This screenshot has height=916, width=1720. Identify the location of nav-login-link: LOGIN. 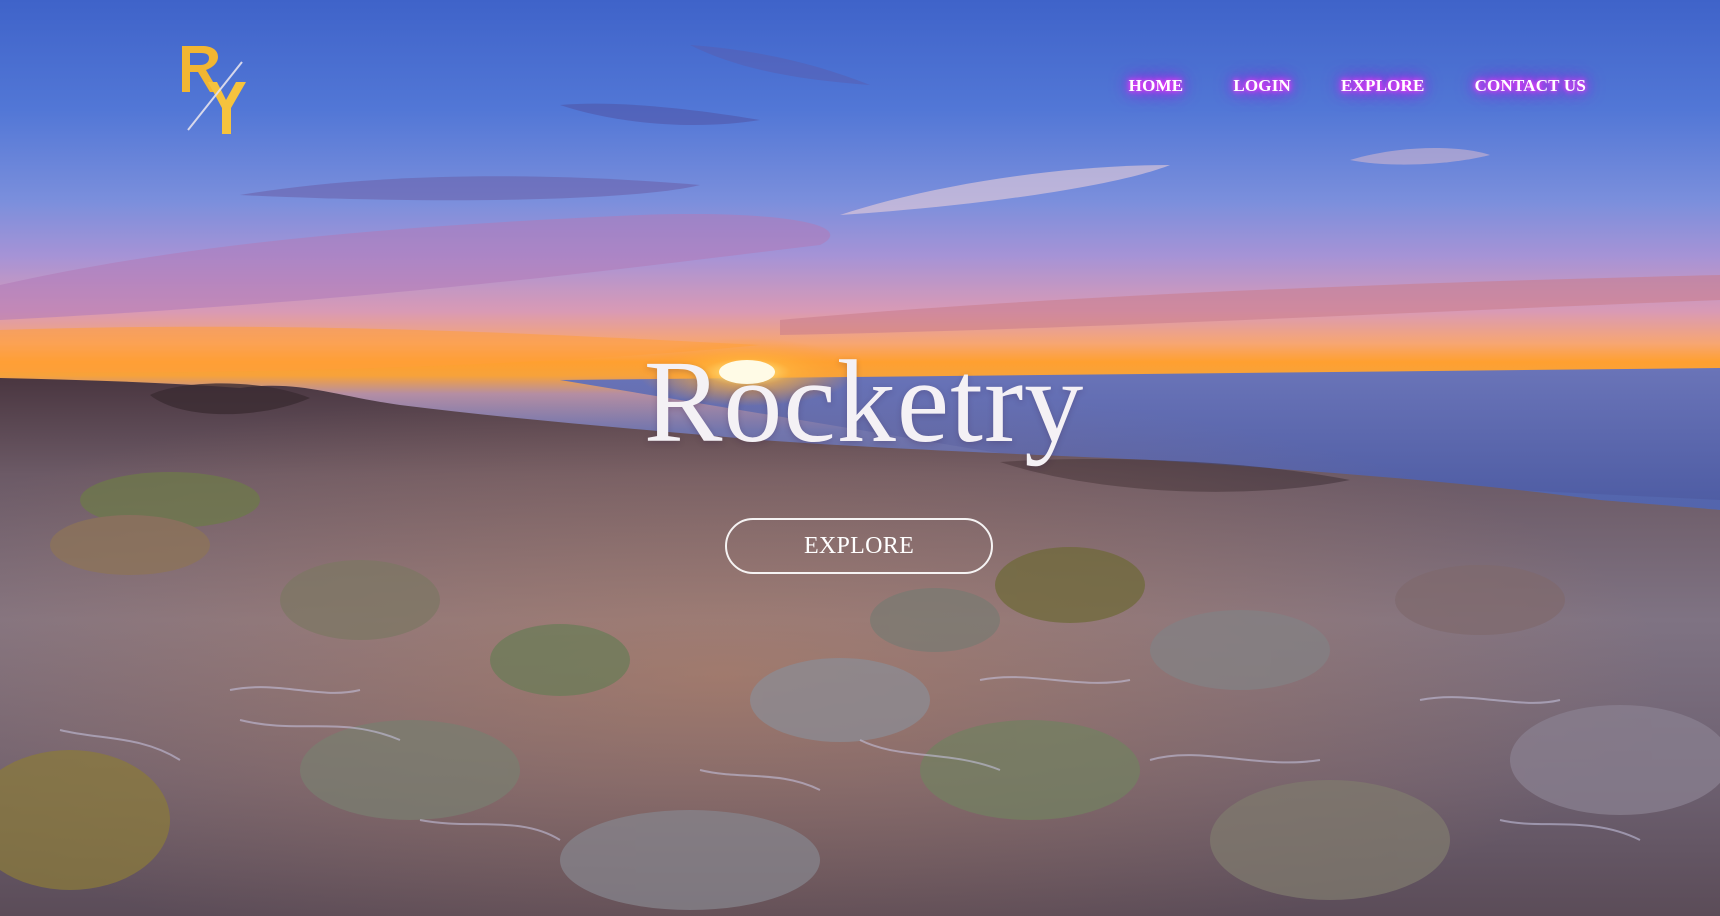
(1262, 86).